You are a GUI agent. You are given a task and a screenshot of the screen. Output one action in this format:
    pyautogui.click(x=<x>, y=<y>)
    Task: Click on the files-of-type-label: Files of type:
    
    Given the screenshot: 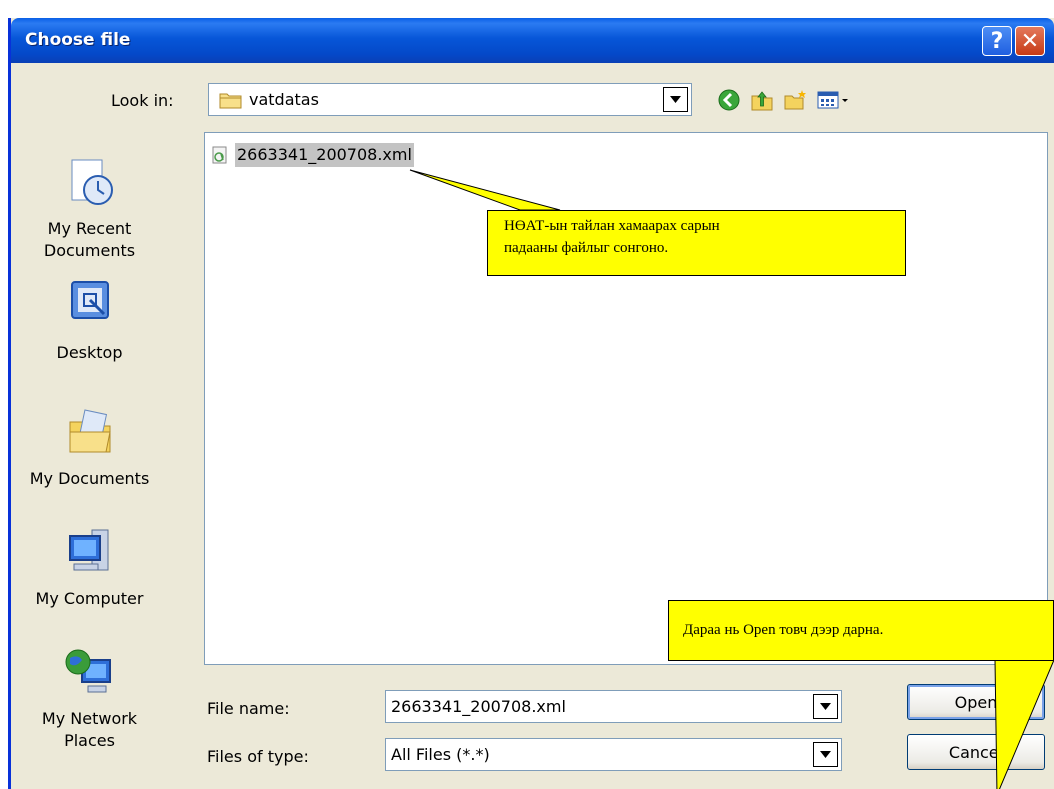 What is the action you would take?
    pyautogui.click(x=258, y=756)
    